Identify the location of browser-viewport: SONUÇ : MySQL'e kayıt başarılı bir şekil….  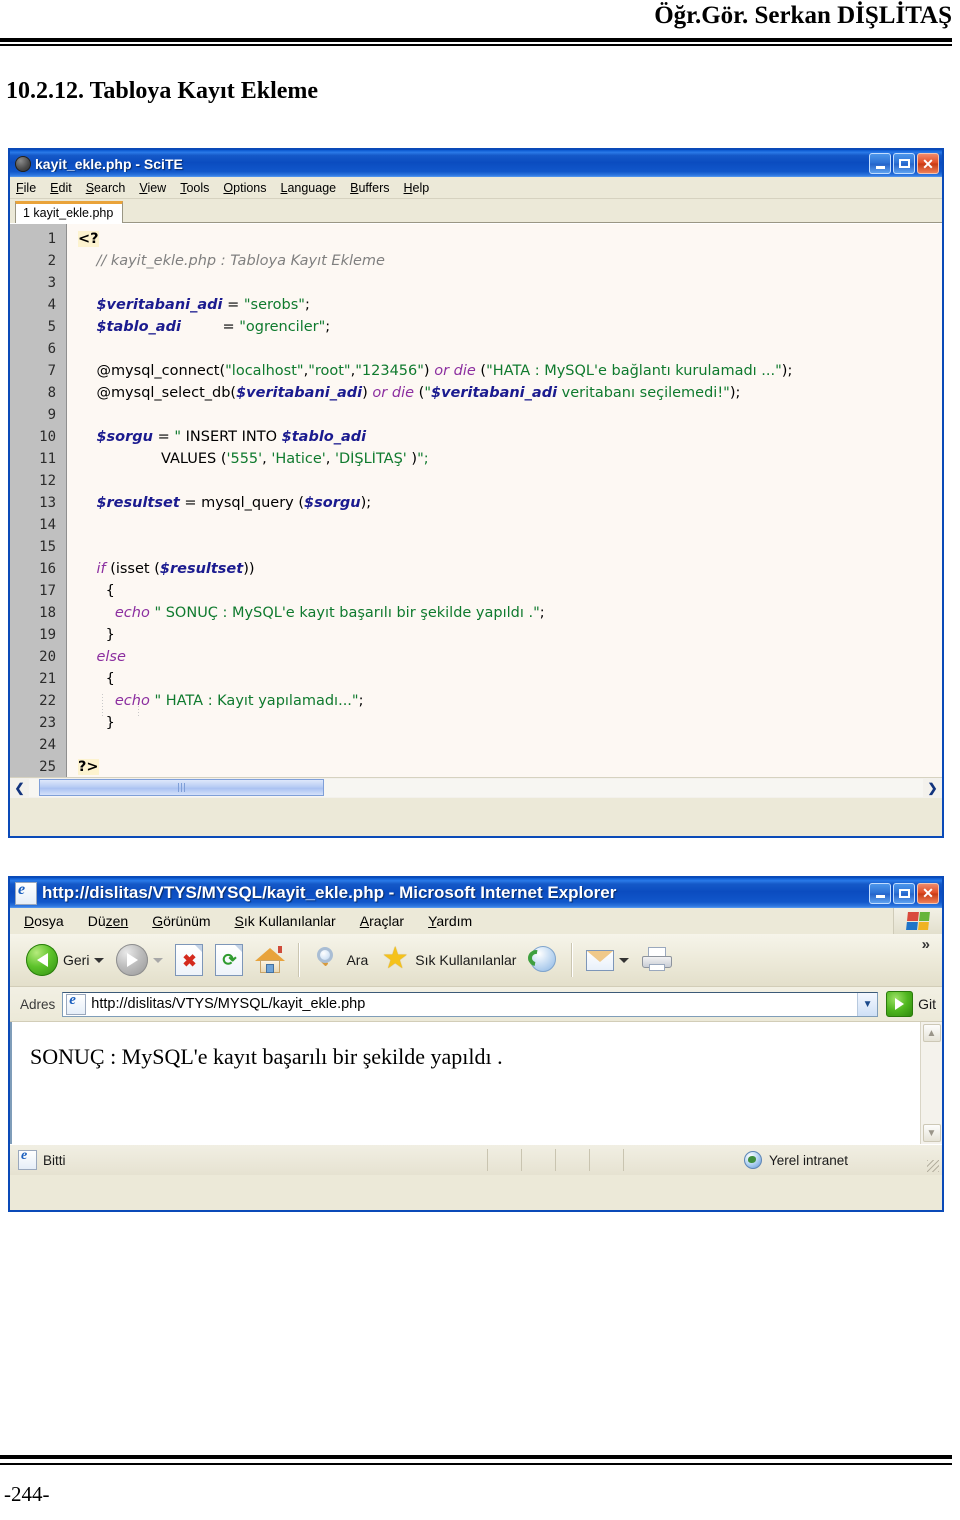
(476, 1083).